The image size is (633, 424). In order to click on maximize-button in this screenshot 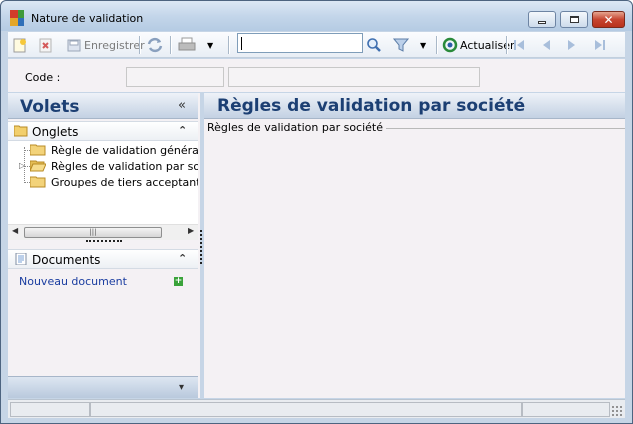, I will do `click(574, 19)`.